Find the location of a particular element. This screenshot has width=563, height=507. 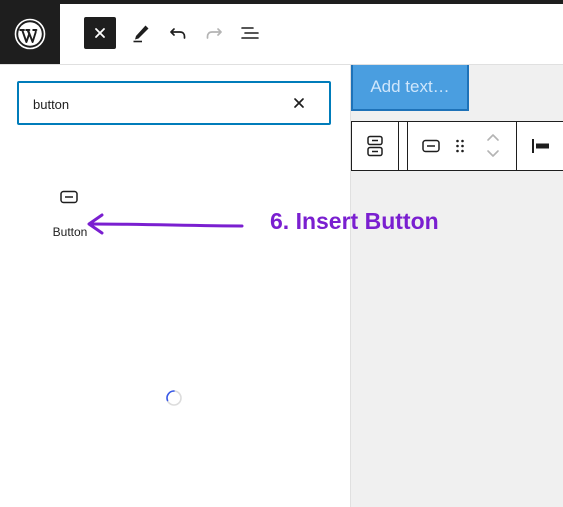

annotation-text: 6. Insert Button is located at coordinates (354, 221).